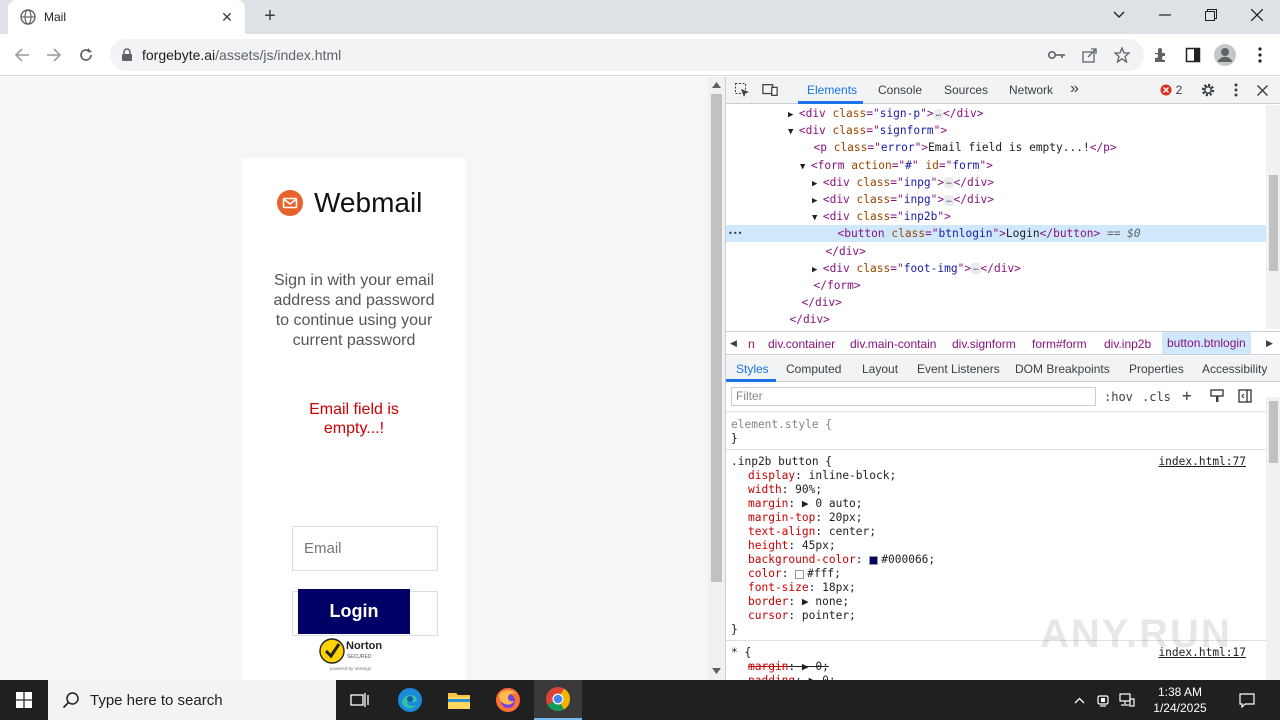  What do you see at coordinates (893, 344) in the screenshot?
I see `breadcrumb-item: div.main-contain` at bounding box center [893, 344].